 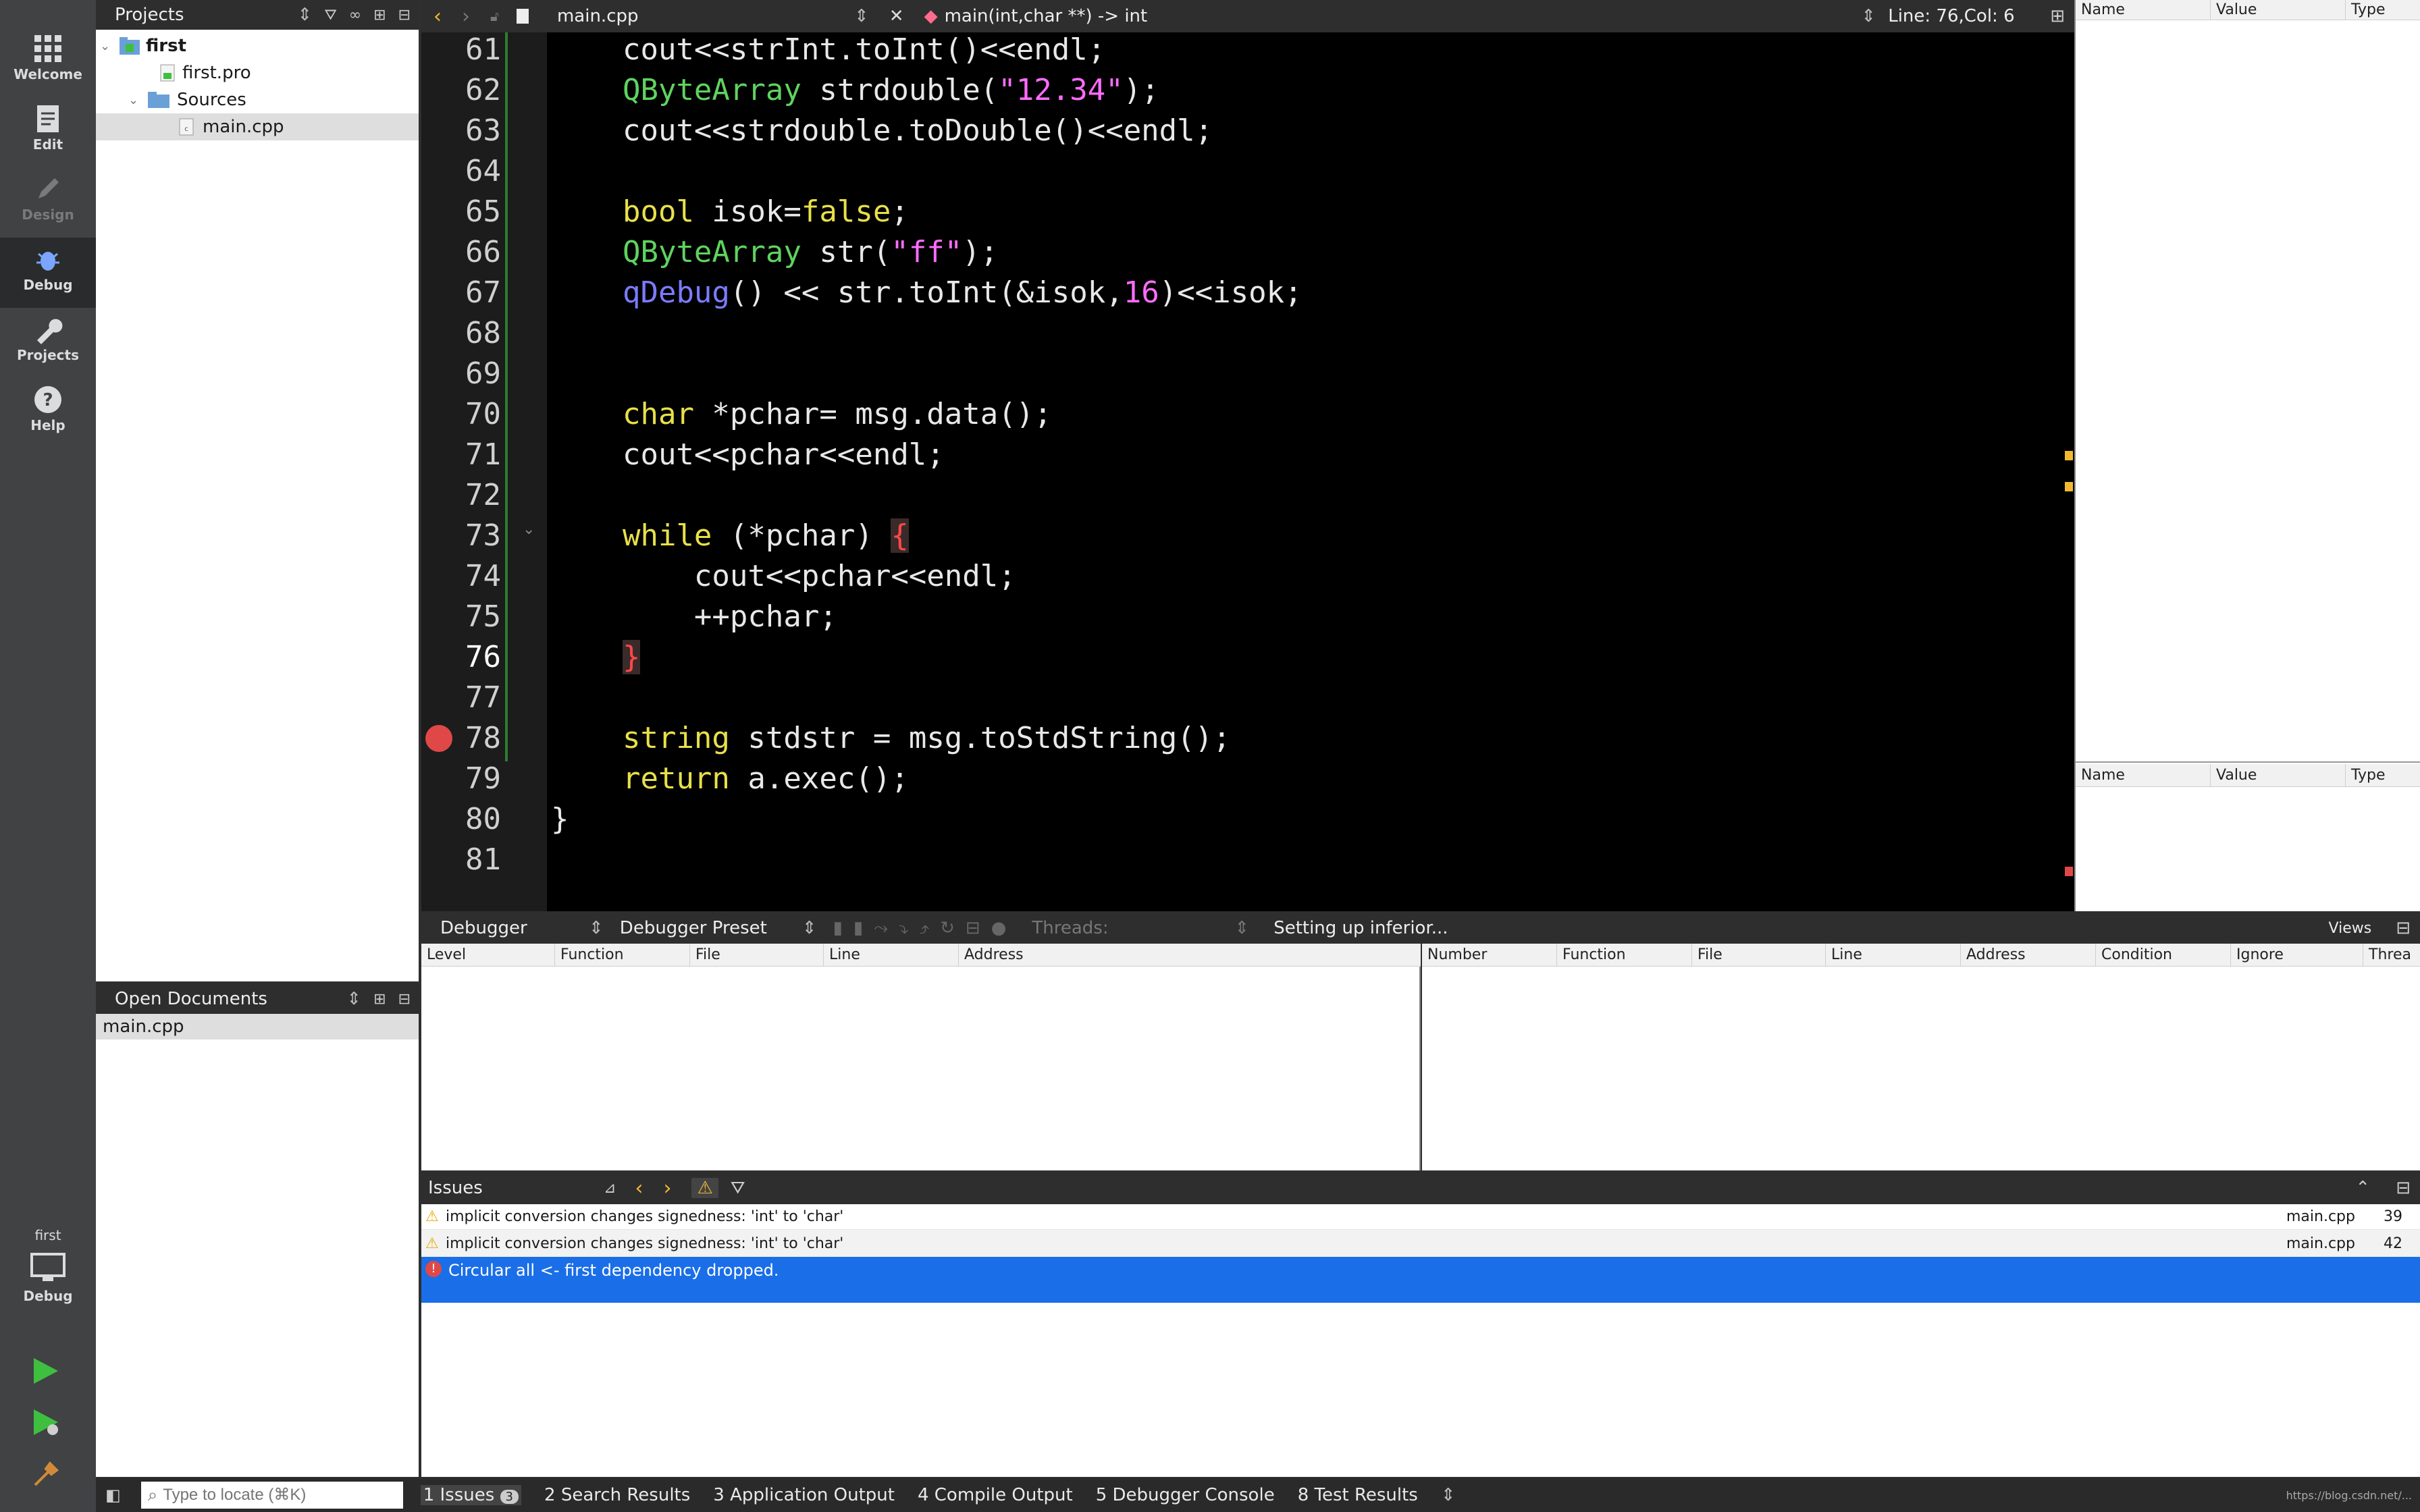 I want to click on debugger-preset-selector: Debugger Preset, so click(x=711, y=928).